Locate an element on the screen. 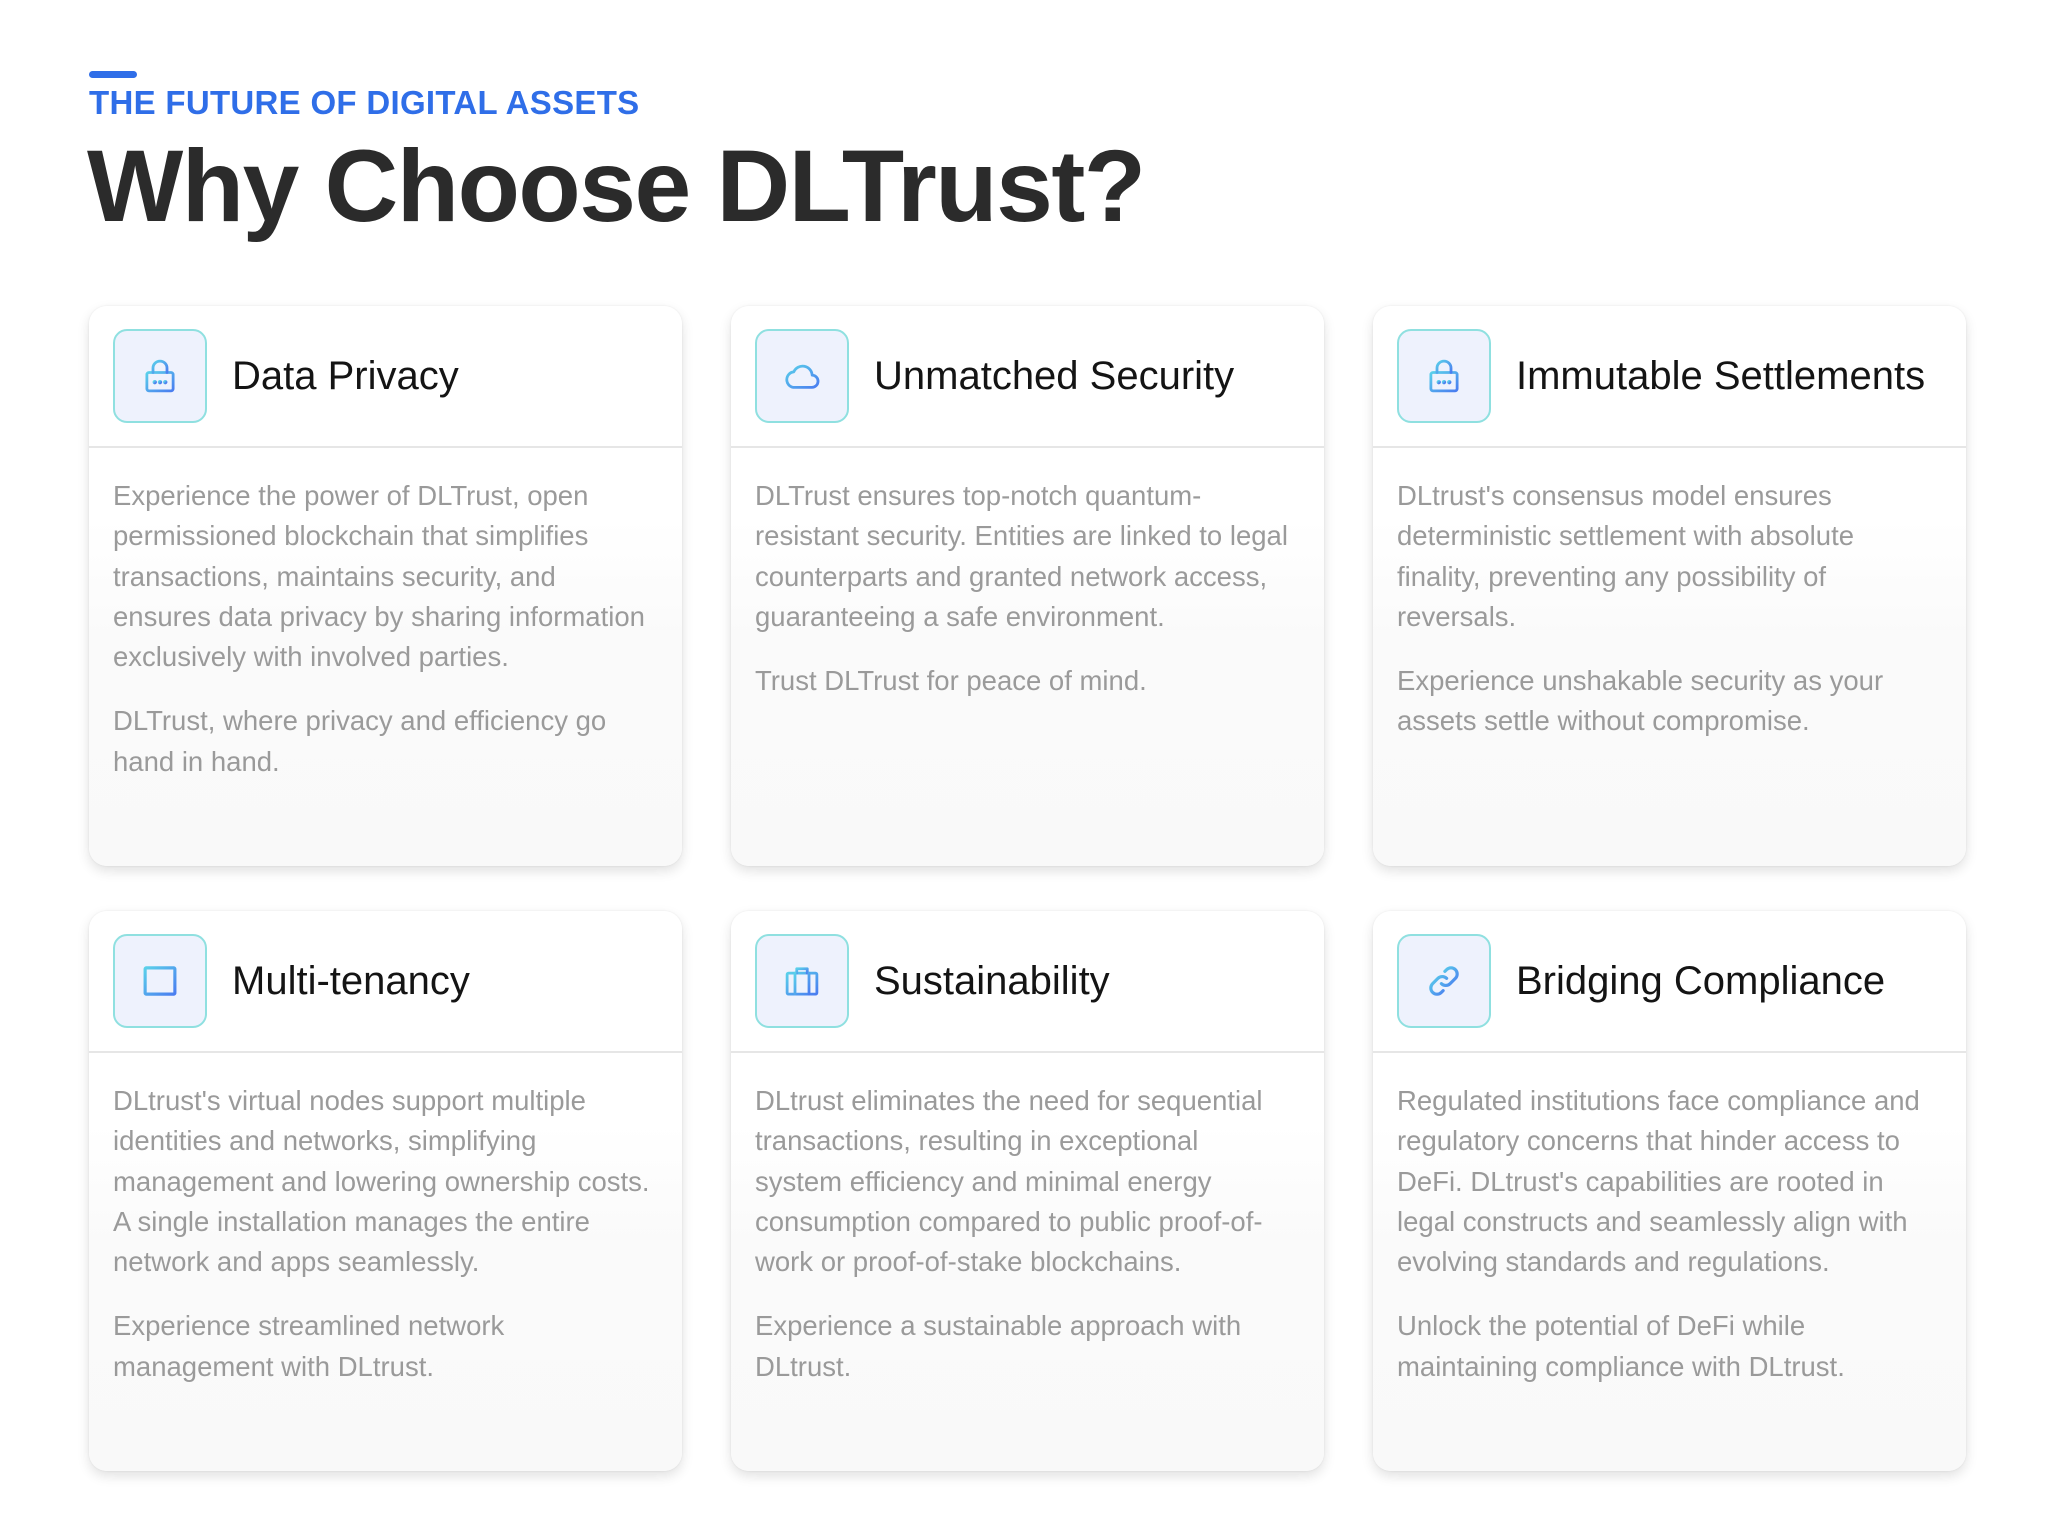 Image resolution: width=2048 pixels, height=1536 pixels. briefcase-icon is located at coordinates (802, 981).